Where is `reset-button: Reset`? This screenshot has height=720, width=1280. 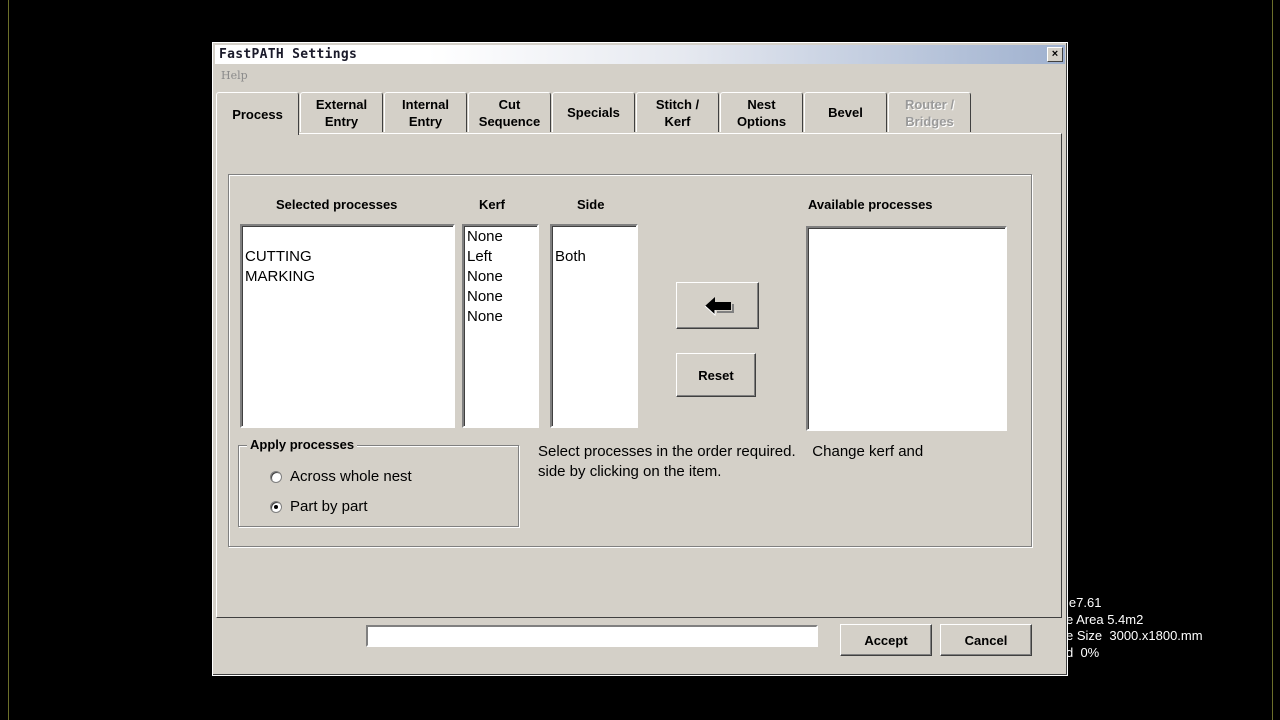 reset-button: Reset is located at coordinates (716, 375).